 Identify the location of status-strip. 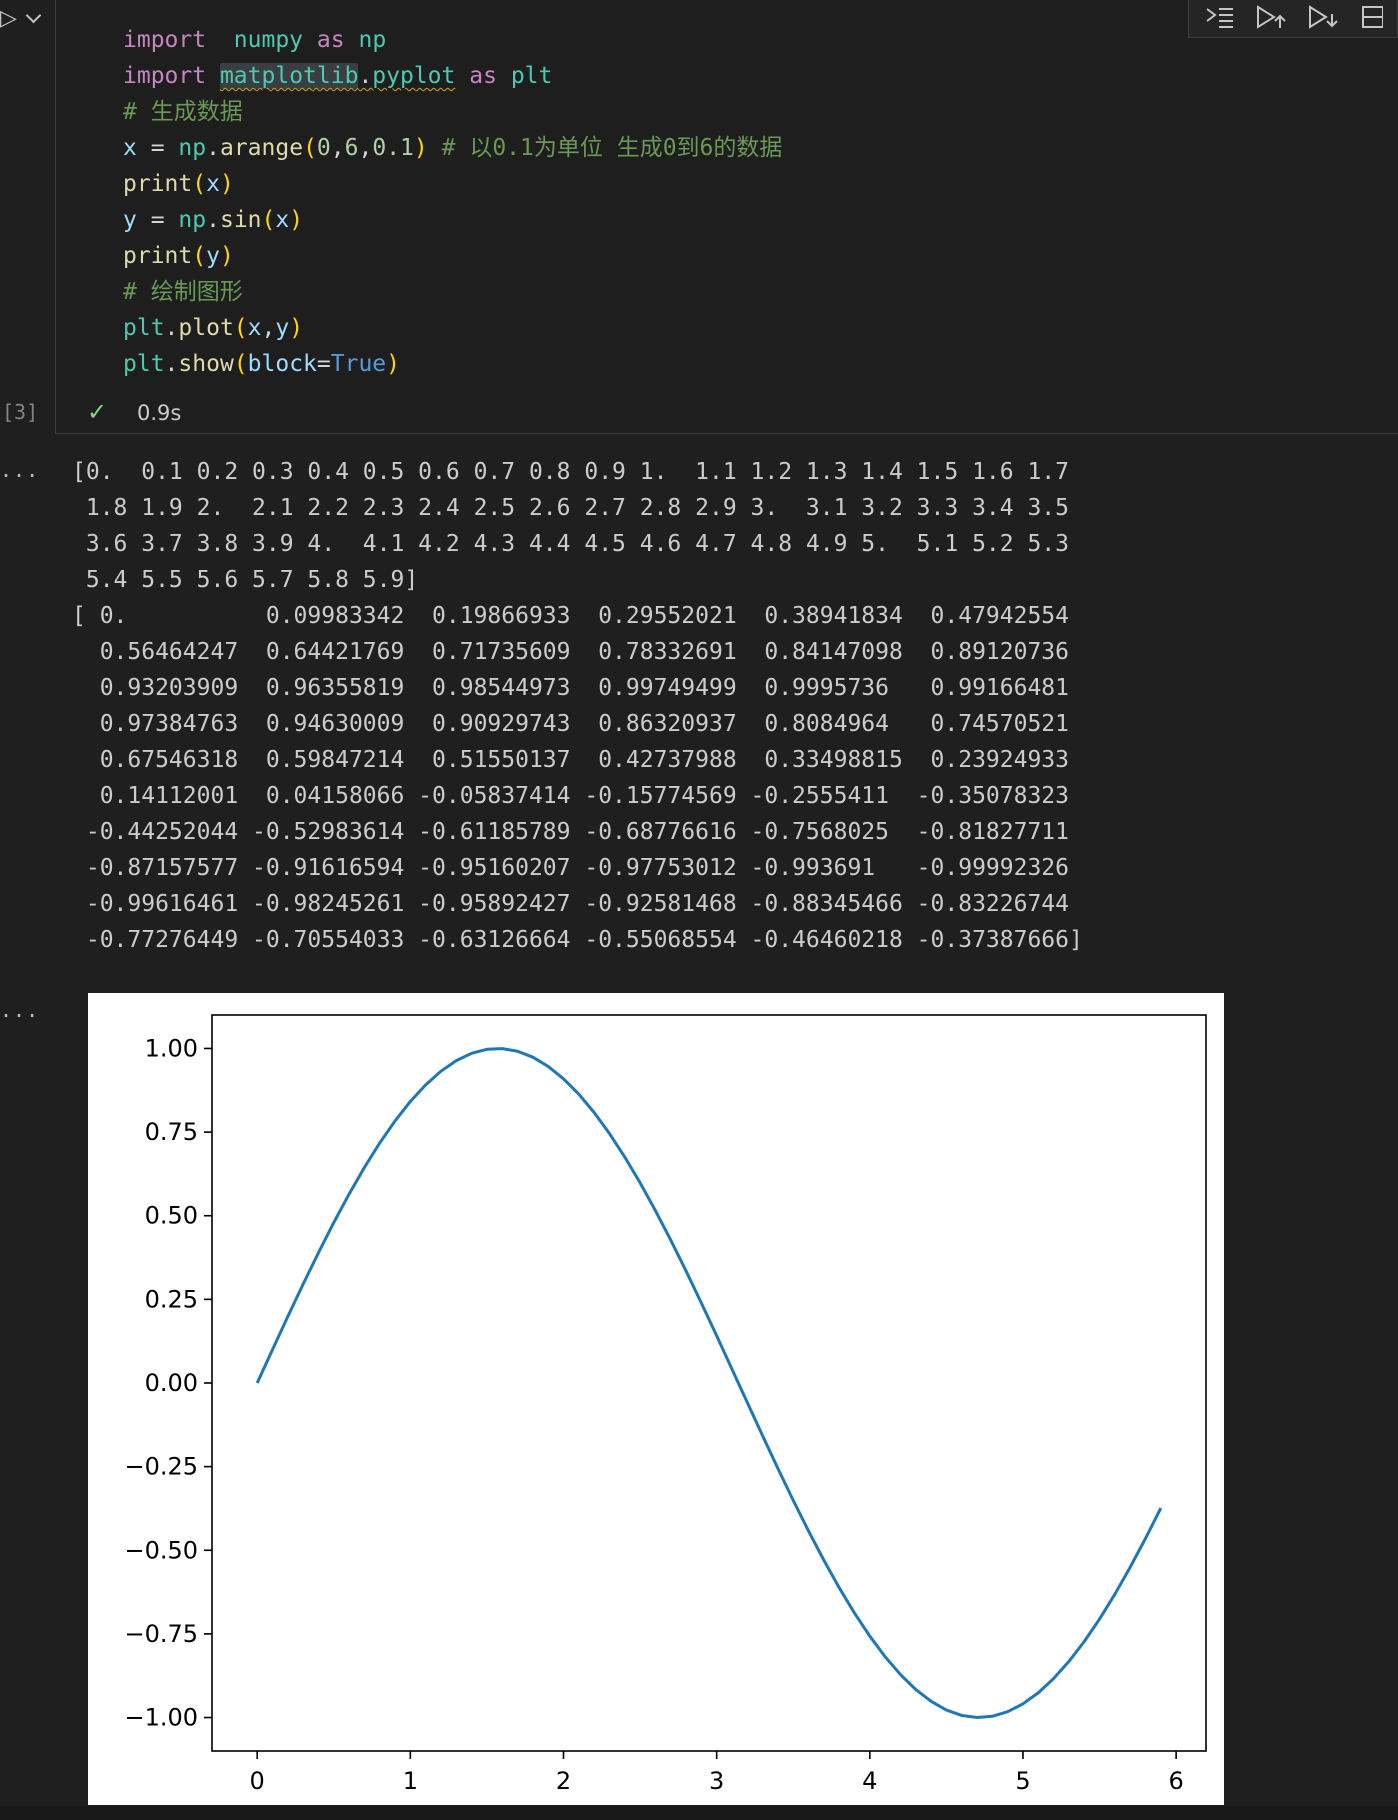
(699, 1813).